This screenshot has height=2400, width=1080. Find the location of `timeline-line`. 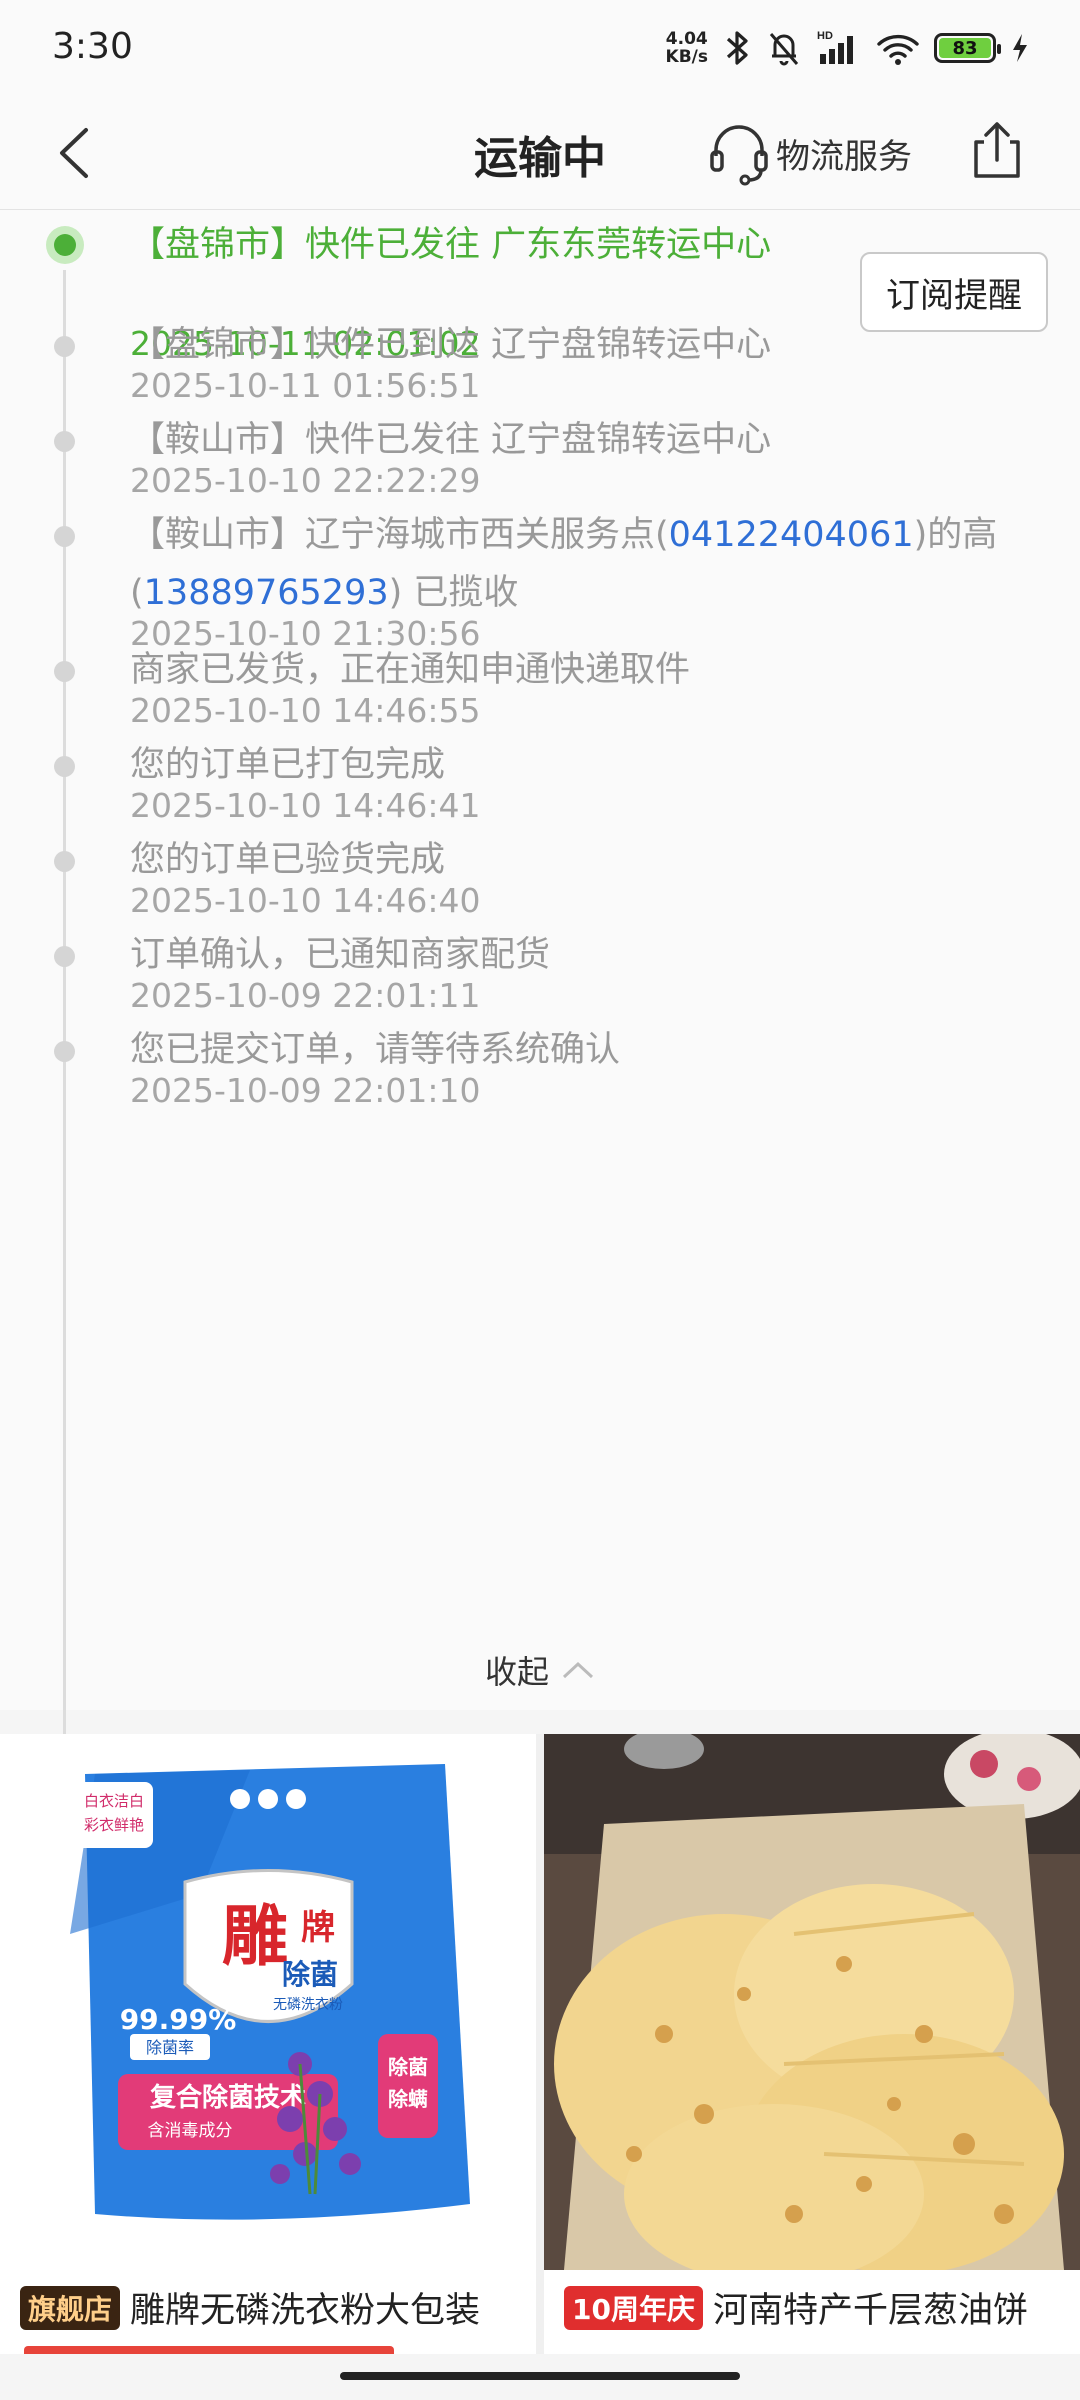

timeline-line is located at coordinates (64, 1020).